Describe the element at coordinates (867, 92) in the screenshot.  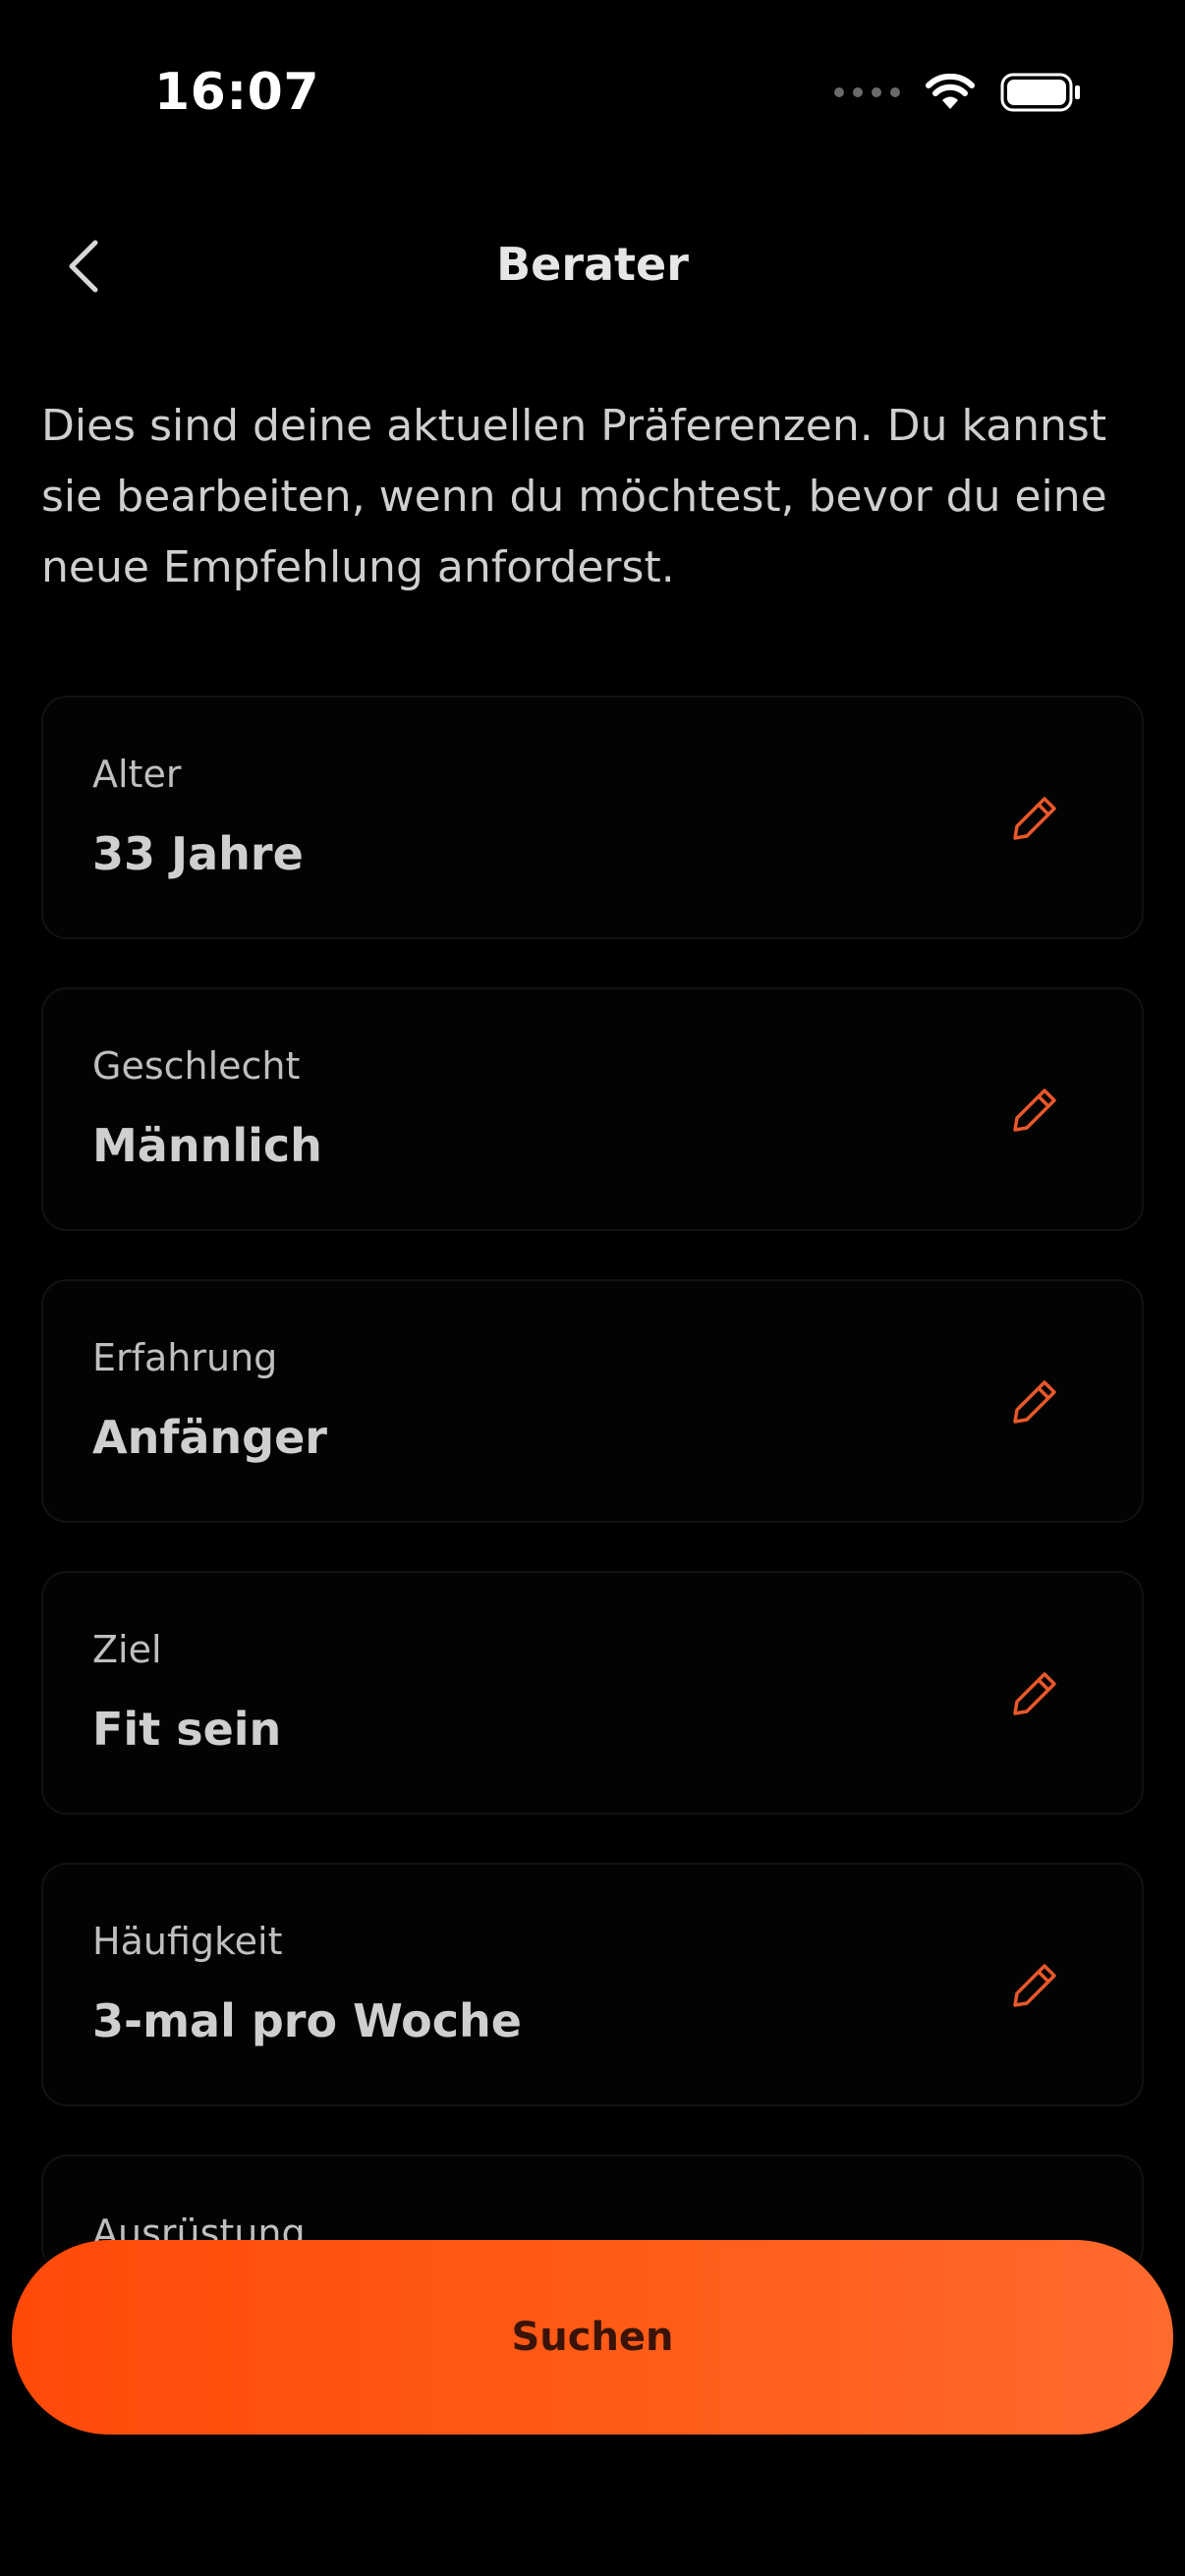
I see `cellular-signal-icon` at that location.